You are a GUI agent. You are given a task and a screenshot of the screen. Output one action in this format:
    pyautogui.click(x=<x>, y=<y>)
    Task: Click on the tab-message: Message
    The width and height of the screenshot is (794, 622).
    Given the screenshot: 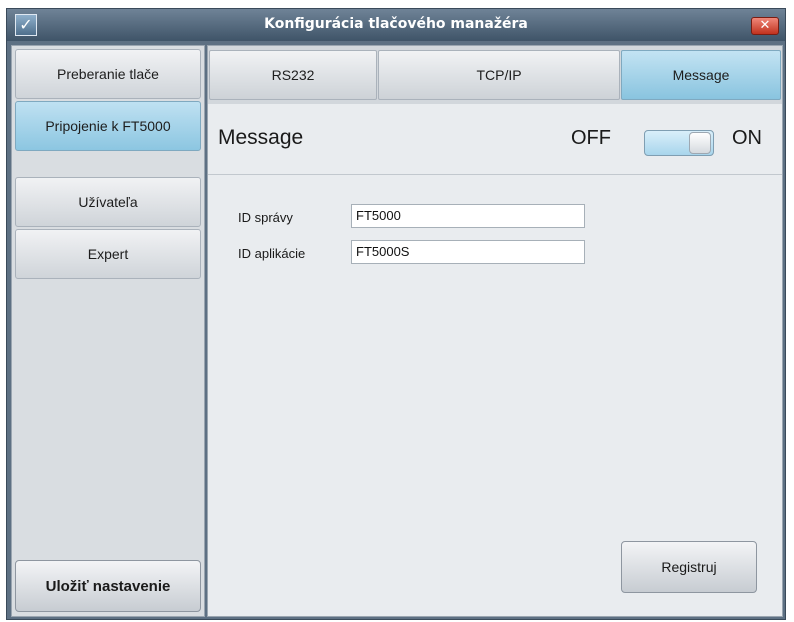 What is the action you would take?
    pyautogui.click(x=701, y=75)
    